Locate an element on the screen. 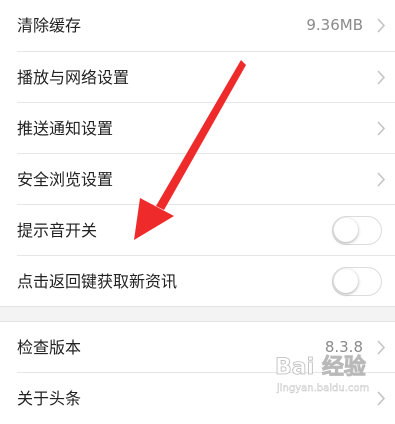 Image resolution: width=395 pixels, height=424 pixels. notification-sound-row: 提示音开关 is located at coordinates (197, 230).